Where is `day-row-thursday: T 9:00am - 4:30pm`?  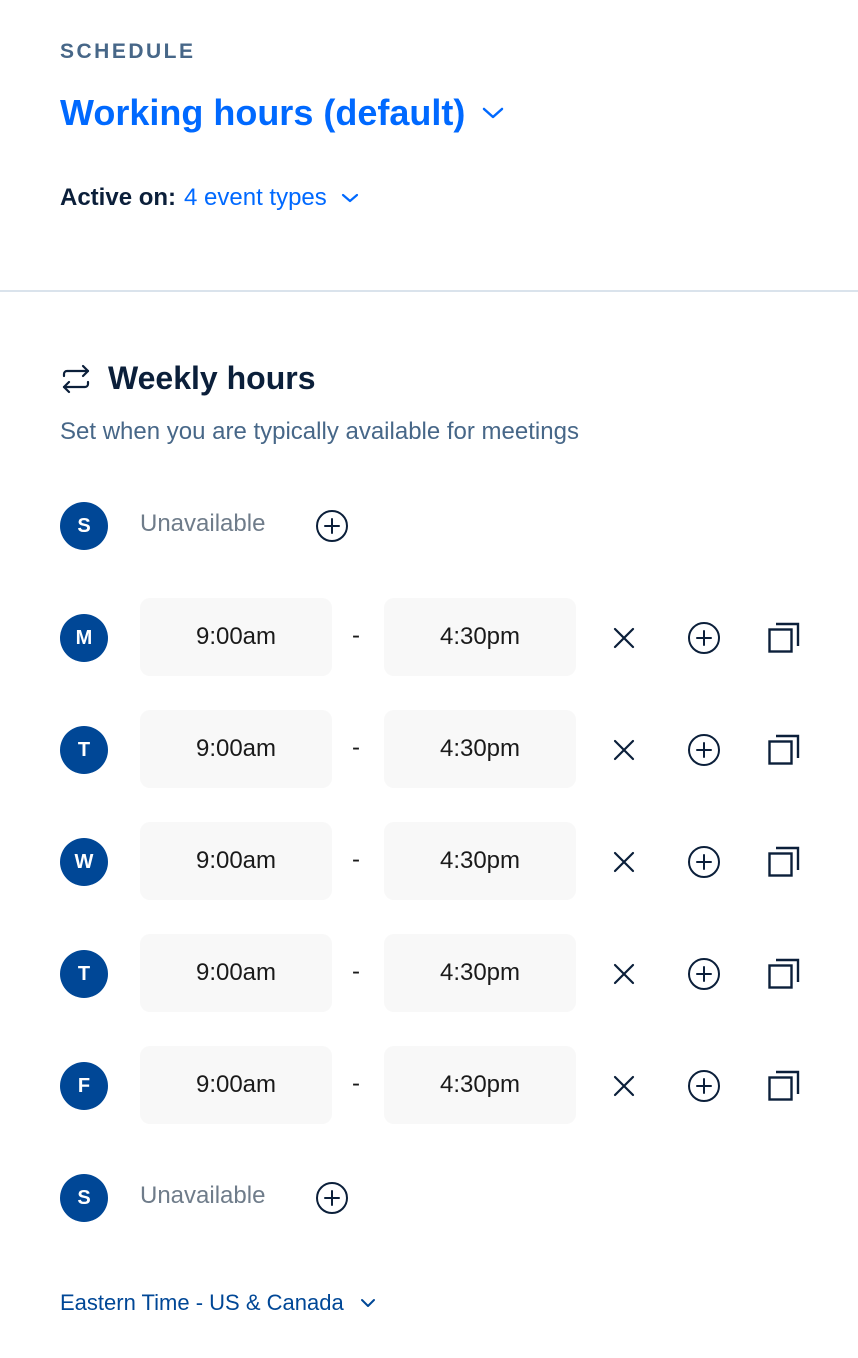
day-row-thursday: T 9:00am - 4:30pm is located at coordinates (440, 974).